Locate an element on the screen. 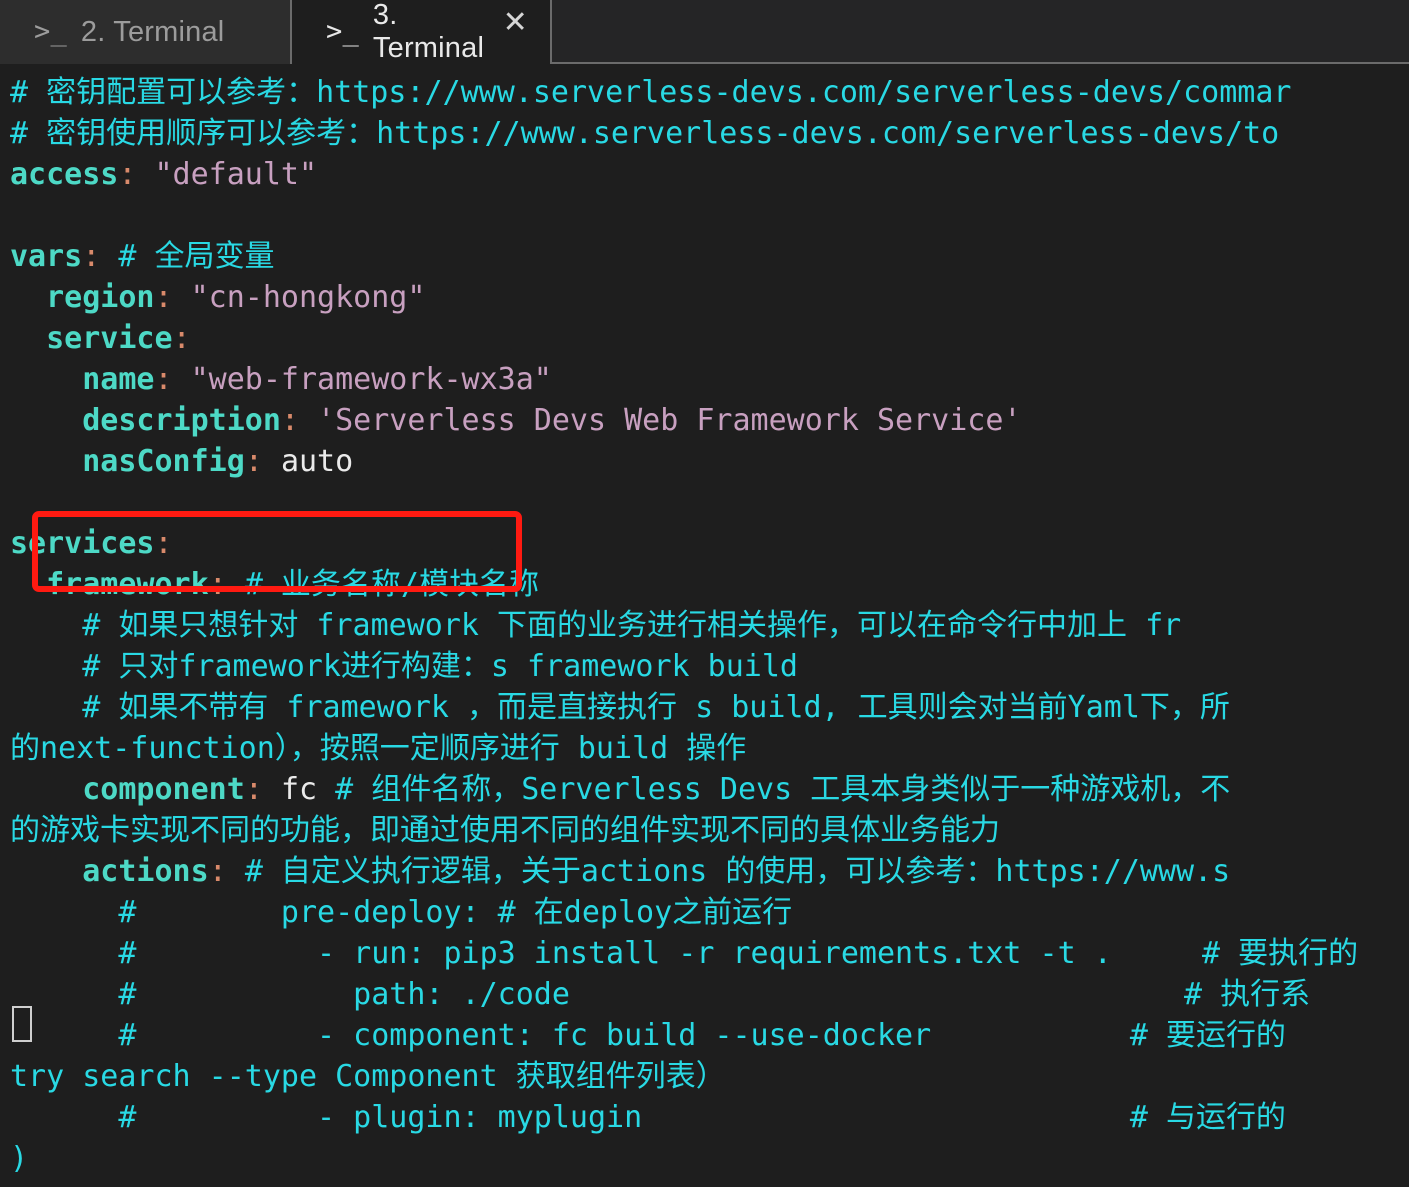  tab-label: 3. Terminal is located at coordinates (428, 32).